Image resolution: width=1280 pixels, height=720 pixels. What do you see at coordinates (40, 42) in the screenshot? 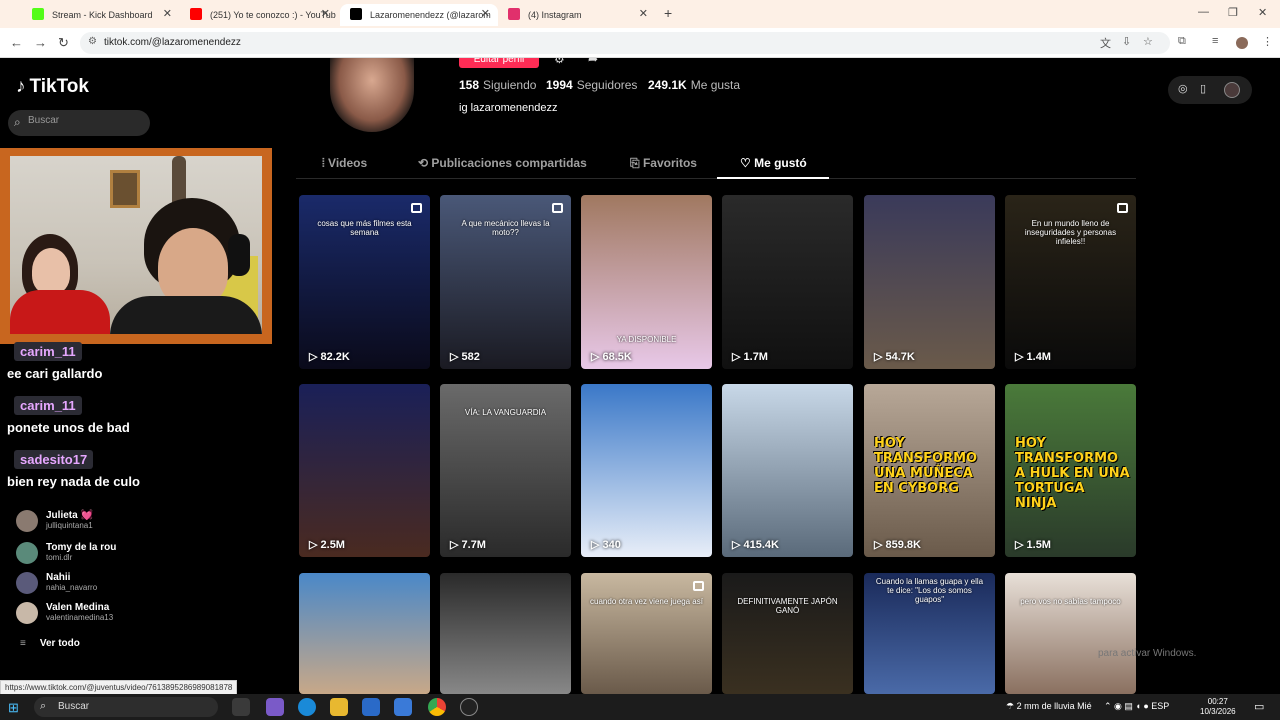
I see `forward-button: →` at bounding box center [40, 42].